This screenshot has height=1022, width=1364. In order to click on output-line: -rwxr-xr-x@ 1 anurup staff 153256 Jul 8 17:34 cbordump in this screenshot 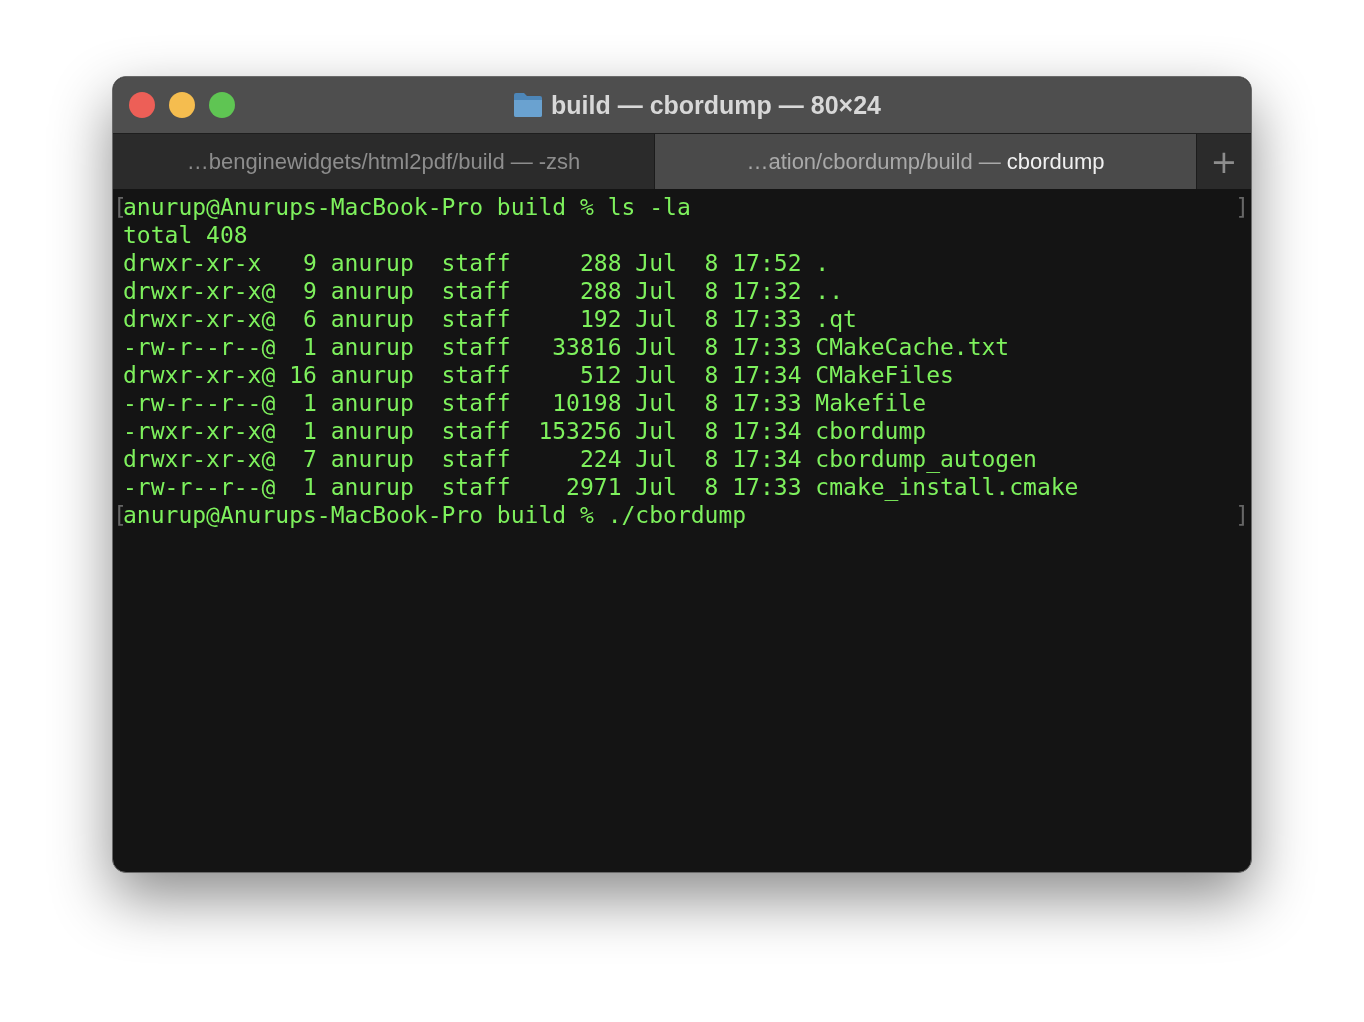, I will do `click(525, 431)`.